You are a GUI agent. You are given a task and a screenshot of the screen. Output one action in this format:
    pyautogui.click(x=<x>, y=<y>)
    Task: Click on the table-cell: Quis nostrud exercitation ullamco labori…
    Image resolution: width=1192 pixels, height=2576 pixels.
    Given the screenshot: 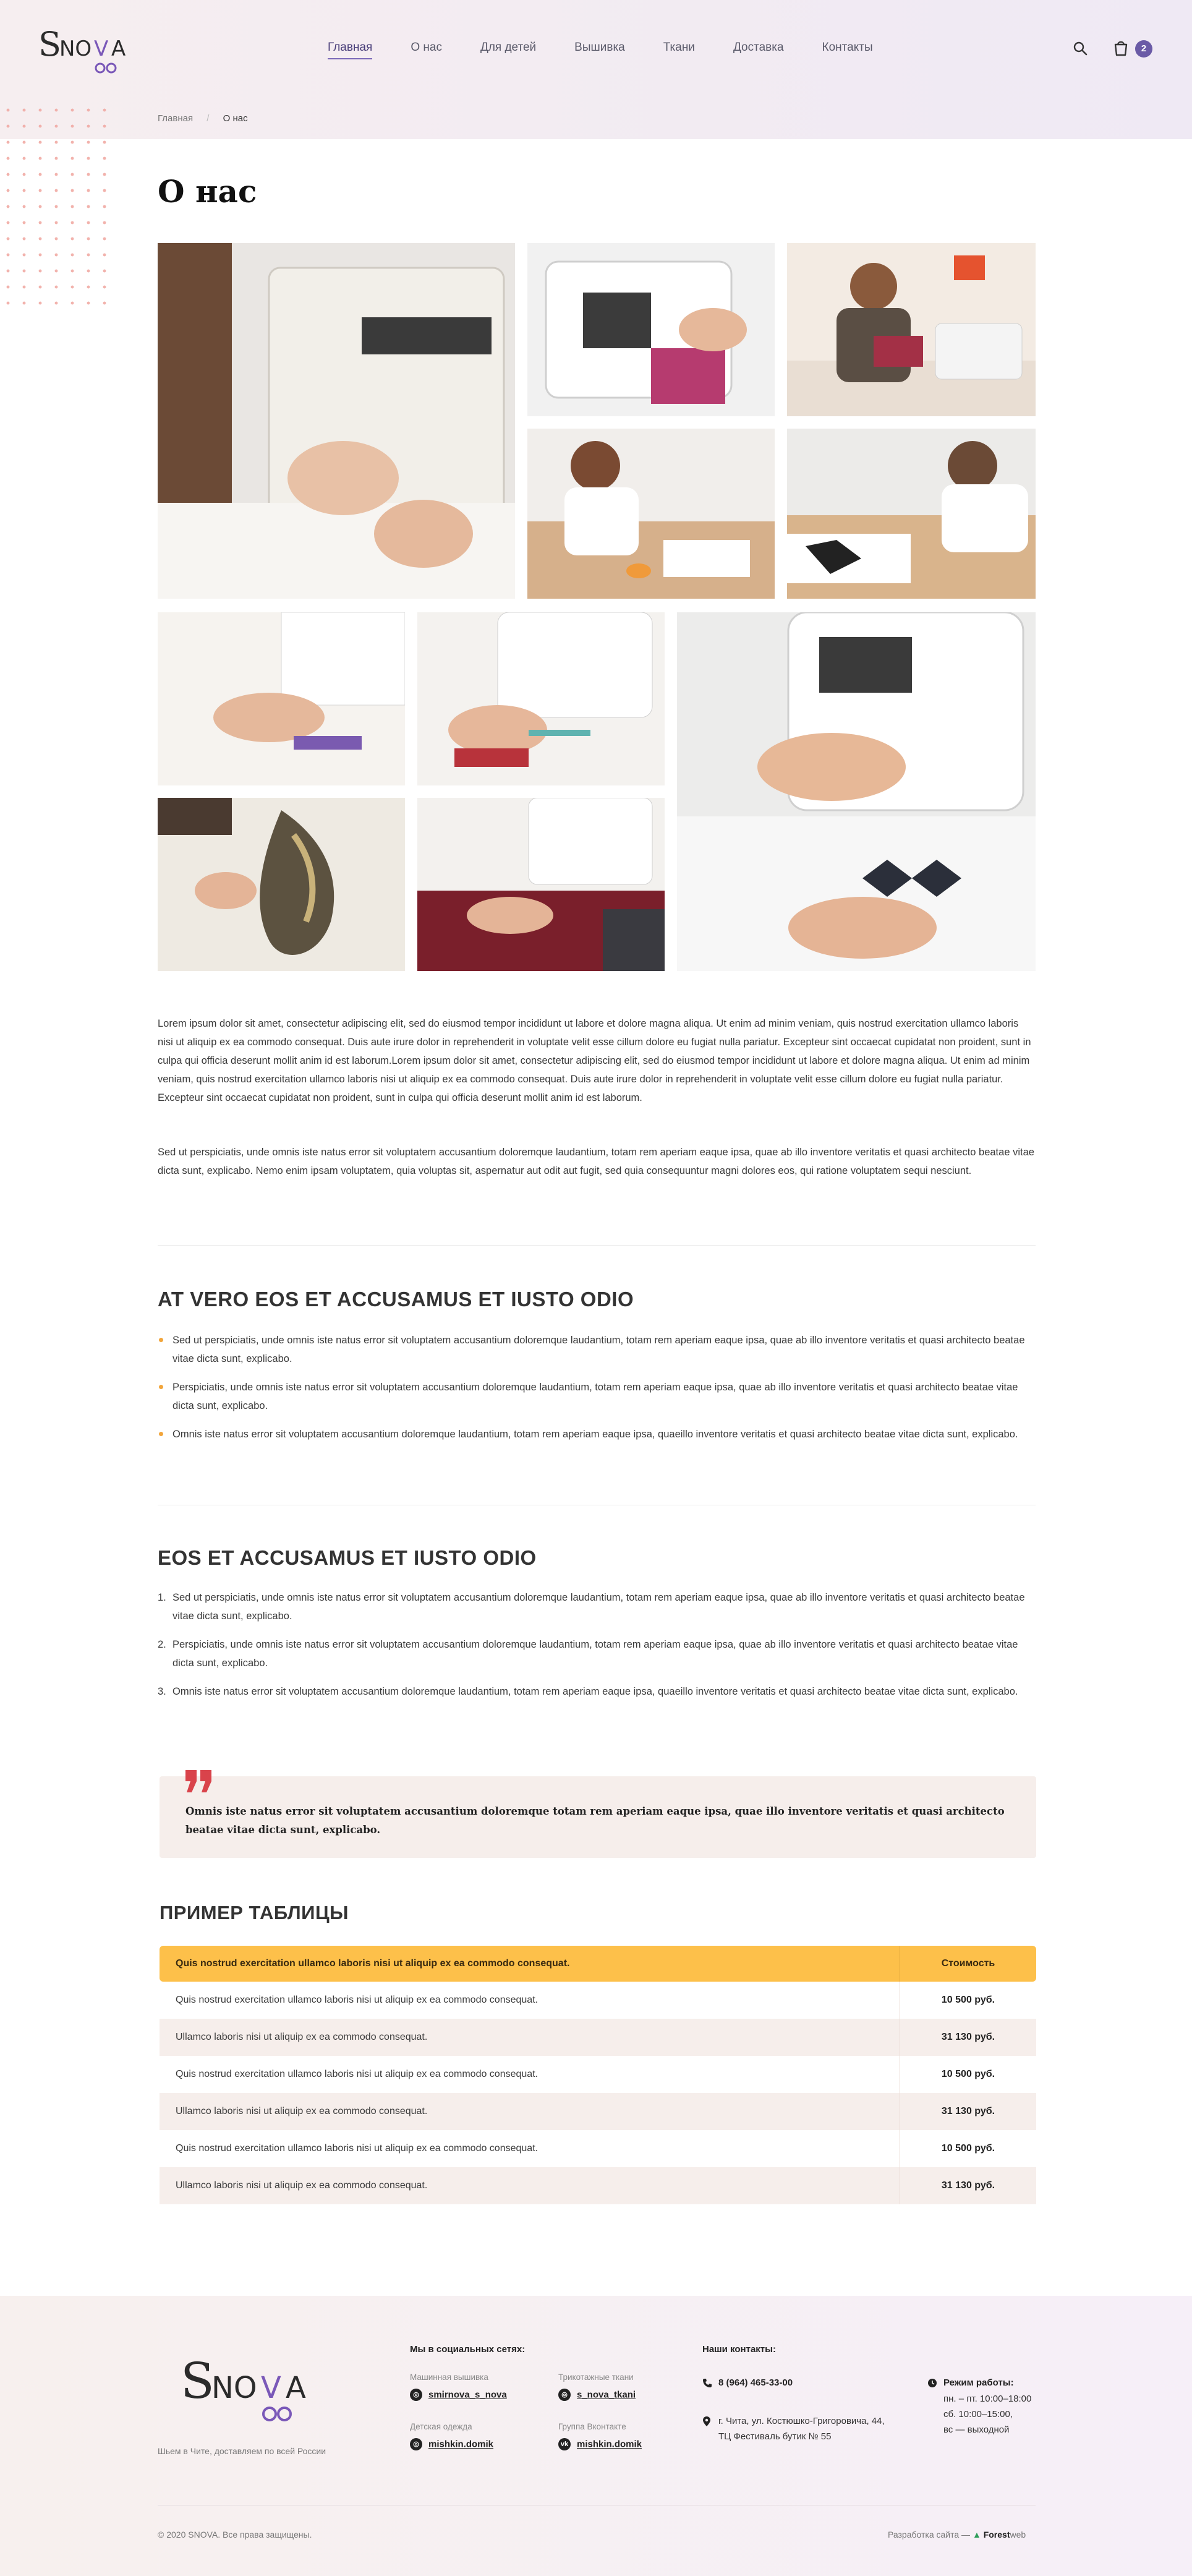 What is the action you would take?
    pyautogui.click(x=357, y=2148)
    